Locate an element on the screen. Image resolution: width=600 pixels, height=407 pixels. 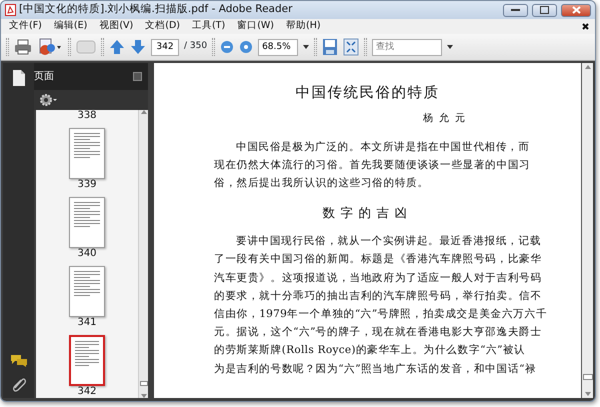
menu-item: 帮助(H) is located at coordinates (303, 26).